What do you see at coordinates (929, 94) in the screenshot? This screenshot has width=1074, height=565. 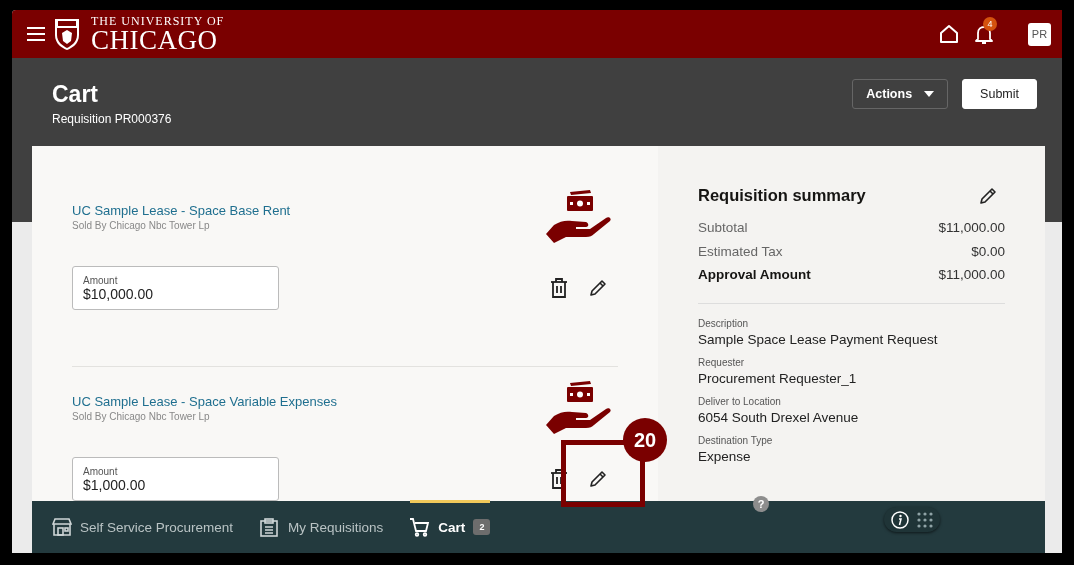 I see `caret-icon` at bounding box center [929, 94].